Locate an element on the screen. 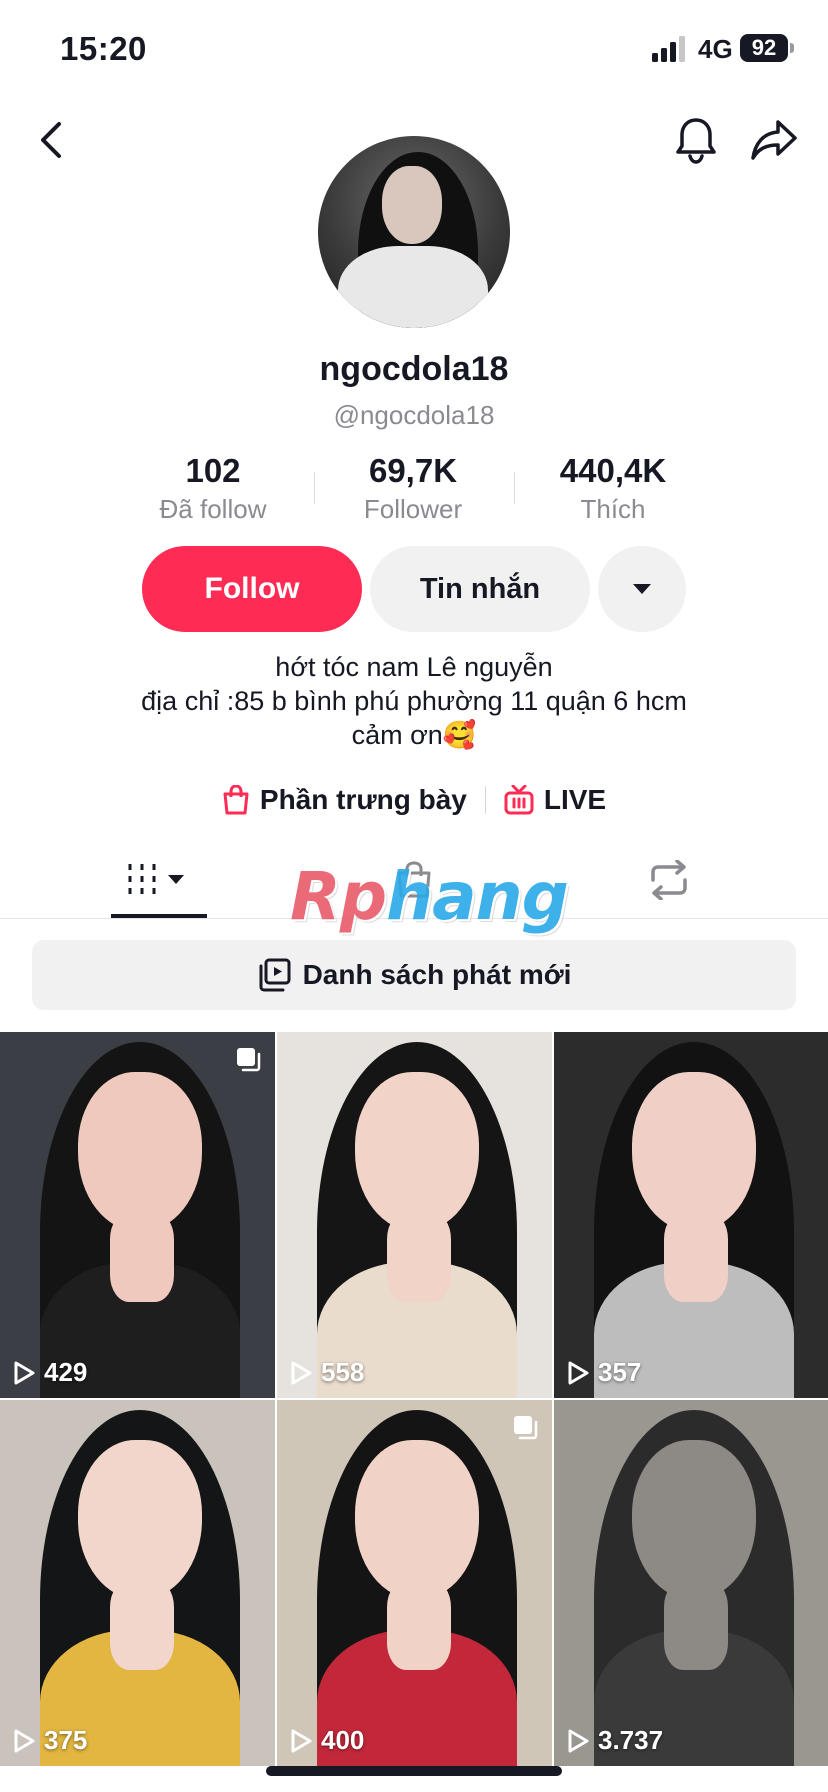 This screenshot has width=828, height=1792. stat-following: 102 Đã follow is located at coordinates (213, 488).